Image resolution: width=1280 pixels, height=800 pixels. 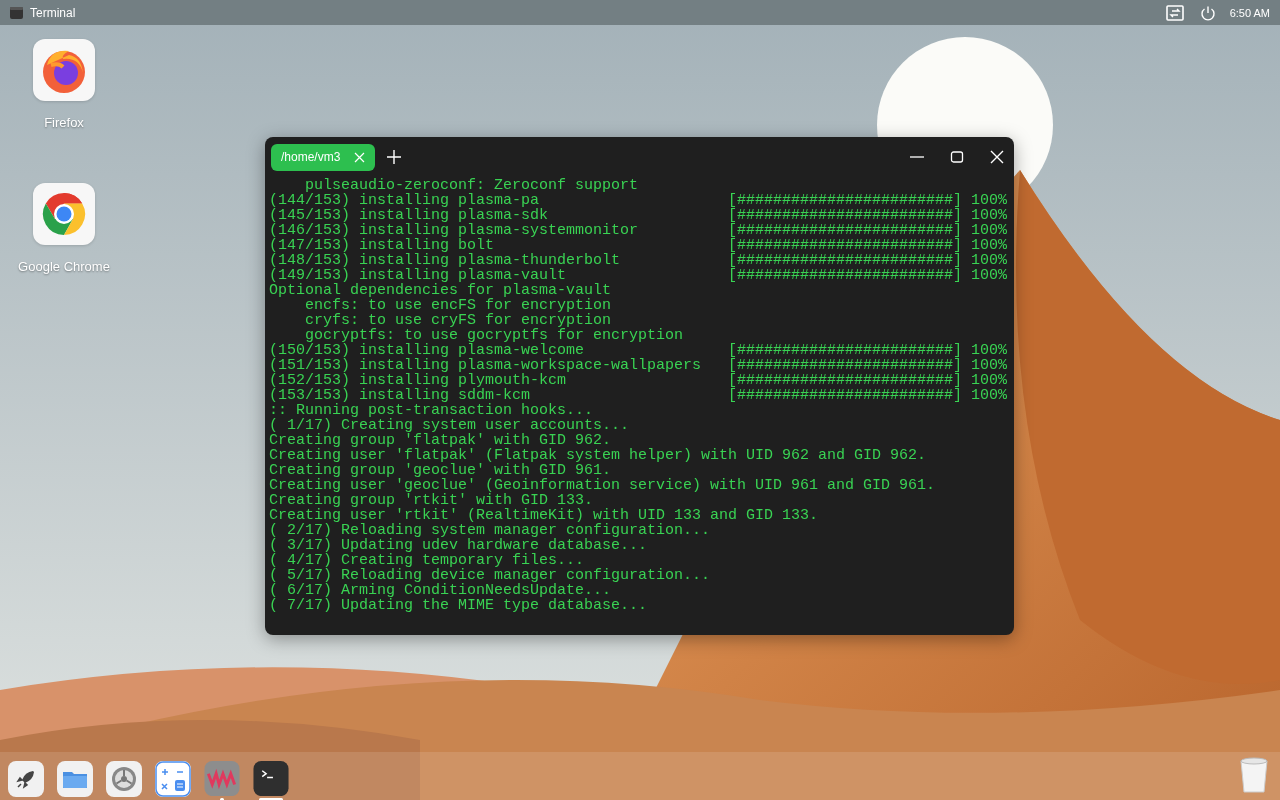 I want to click on terminal-line: Creating group 'rtkit' with GID 133., so click(x=431, y=500).